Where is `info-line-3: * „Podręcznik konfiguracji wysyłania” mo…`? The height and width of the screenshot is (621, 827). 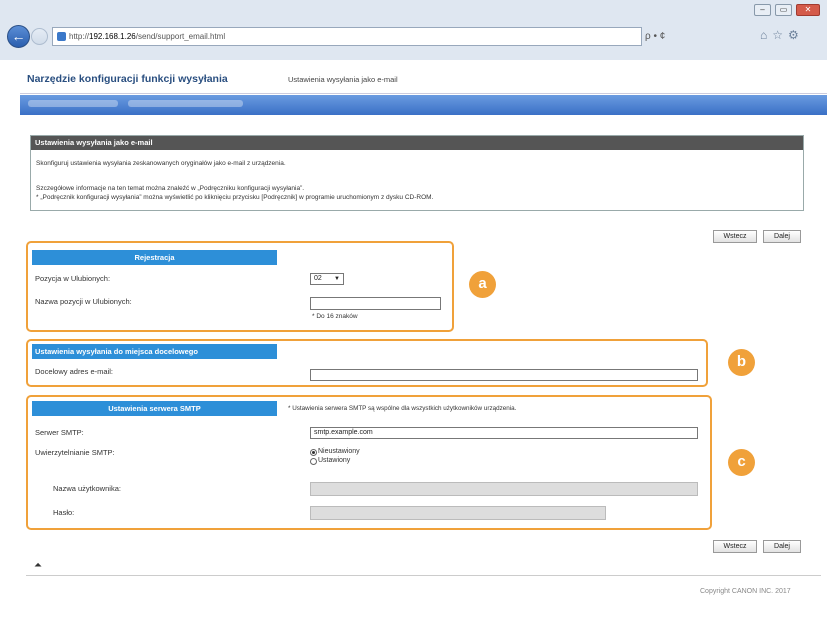 info-line-3: * „Podręcznik konfiguracji wysyłania” mo… is located at coordinates (235, 197).